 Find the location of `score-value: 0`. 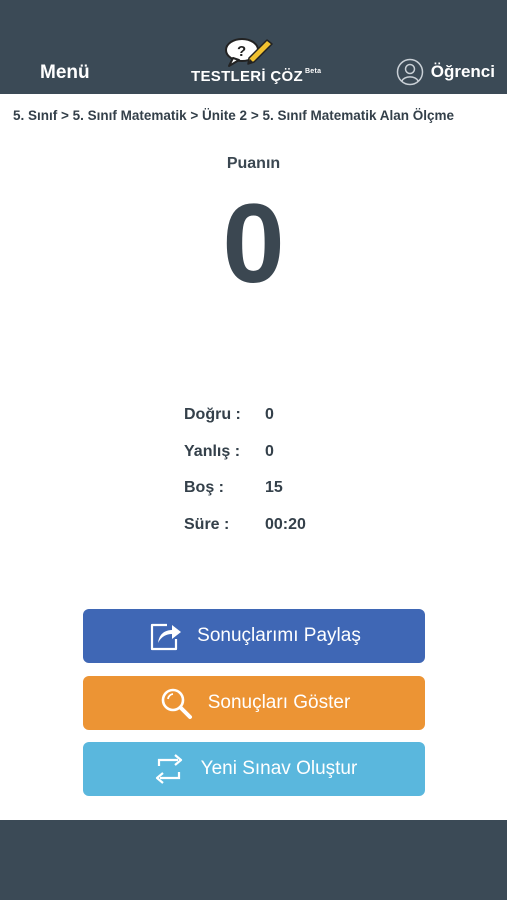

score-value: 0 is located at coordinates (253, 243).